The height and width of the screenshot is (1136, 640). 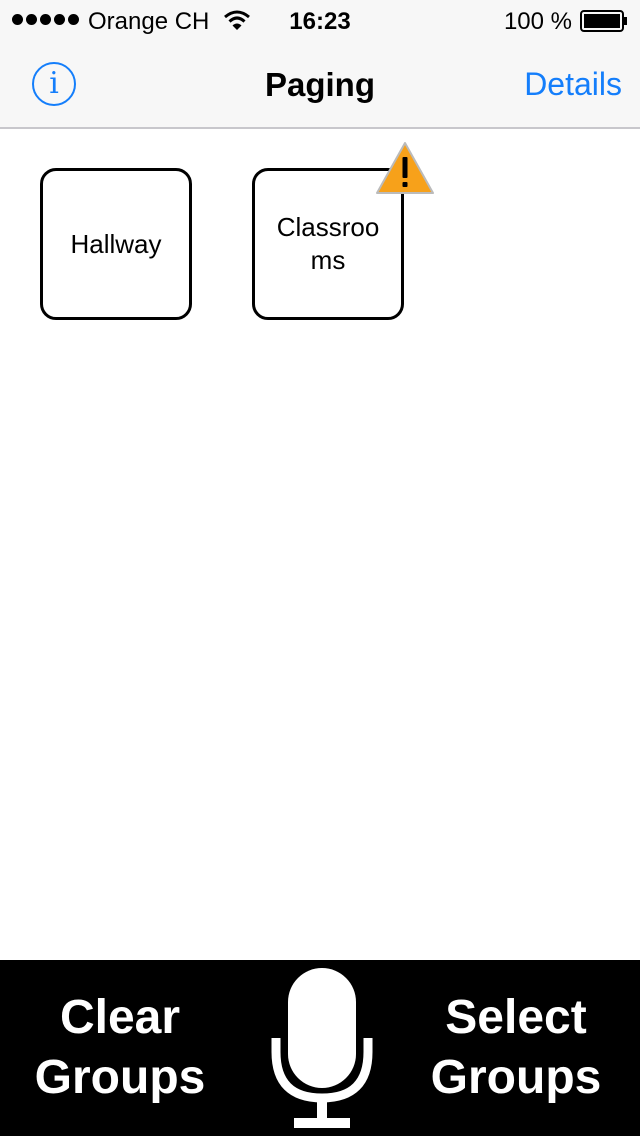 What do you see at coordinates (516, 1048) in the screenshot?
I see `select-groups-button: Select Groups` at bounding box center [516, 1048].